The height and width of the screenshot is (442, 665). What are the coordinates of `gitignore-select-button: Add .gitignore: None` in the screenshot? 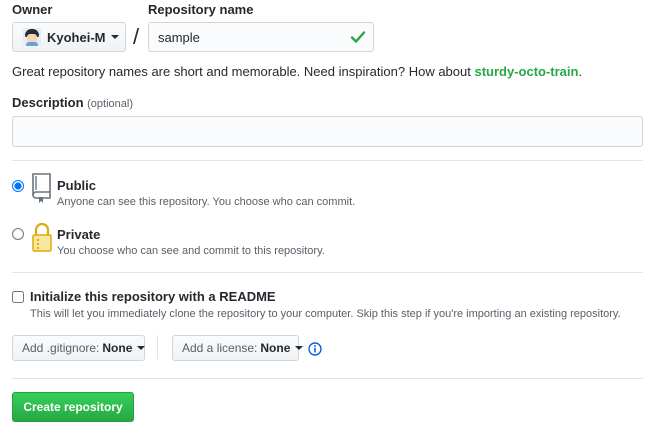 It's located at (79, 348).